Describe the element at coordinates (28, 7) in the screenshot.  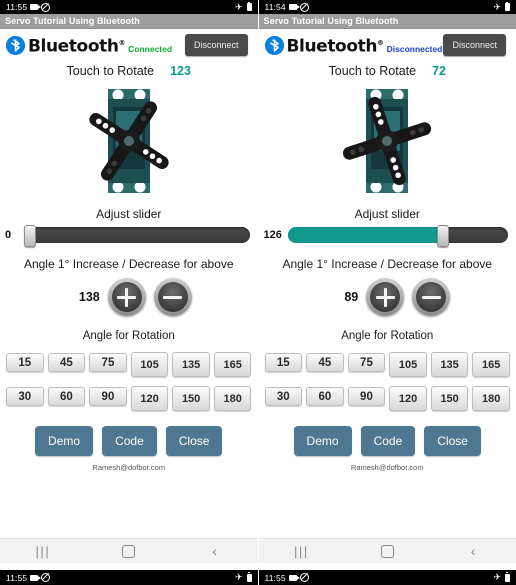
I see `status-bar-left: 11:55` at that location.